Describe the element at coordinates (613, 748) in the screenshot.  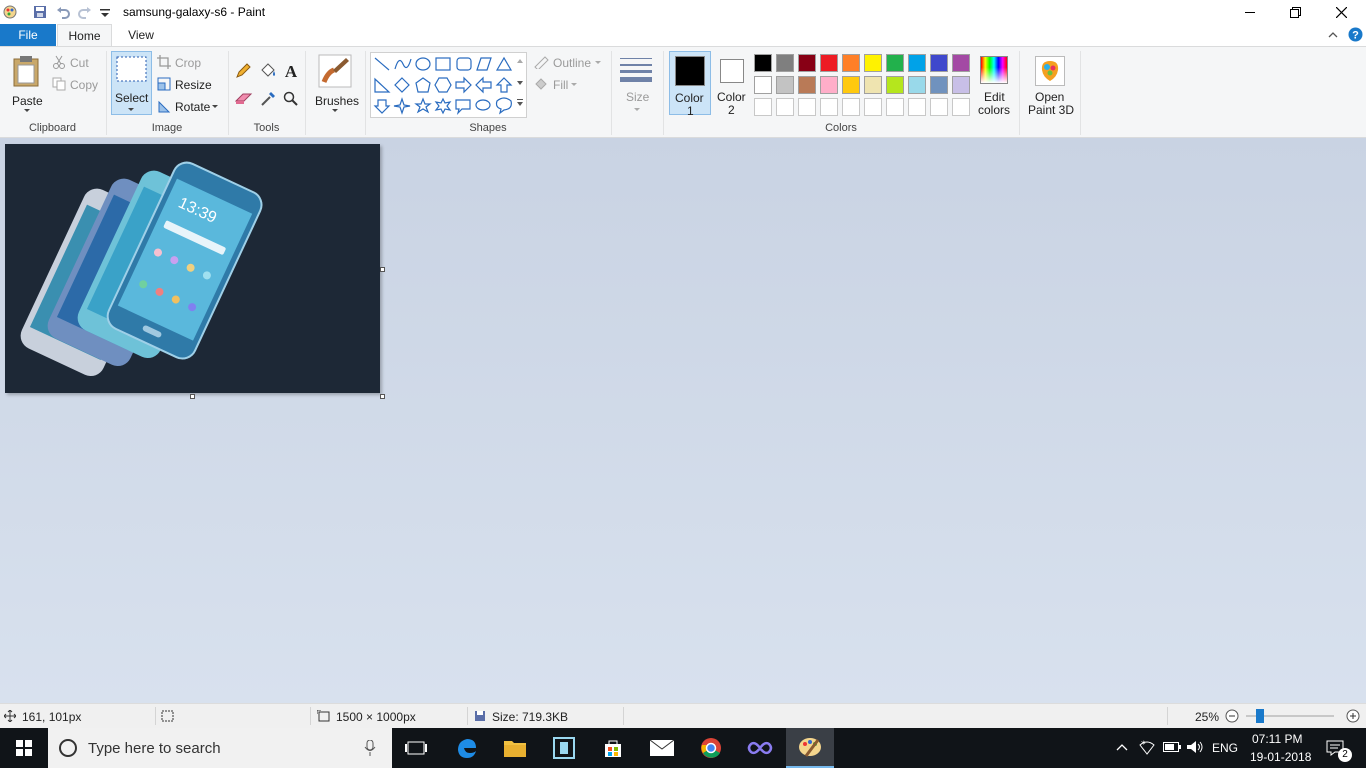
I see `store-button` at that location.